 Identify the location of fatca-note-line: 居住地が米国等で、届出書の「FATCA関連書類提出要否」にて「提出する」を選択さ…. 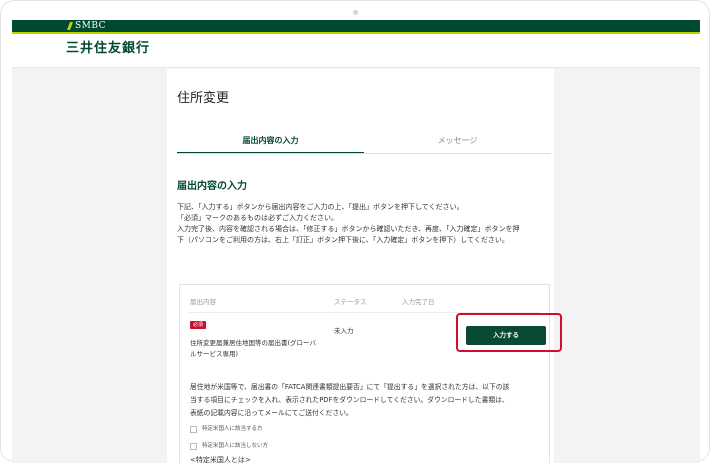
(350, 387).